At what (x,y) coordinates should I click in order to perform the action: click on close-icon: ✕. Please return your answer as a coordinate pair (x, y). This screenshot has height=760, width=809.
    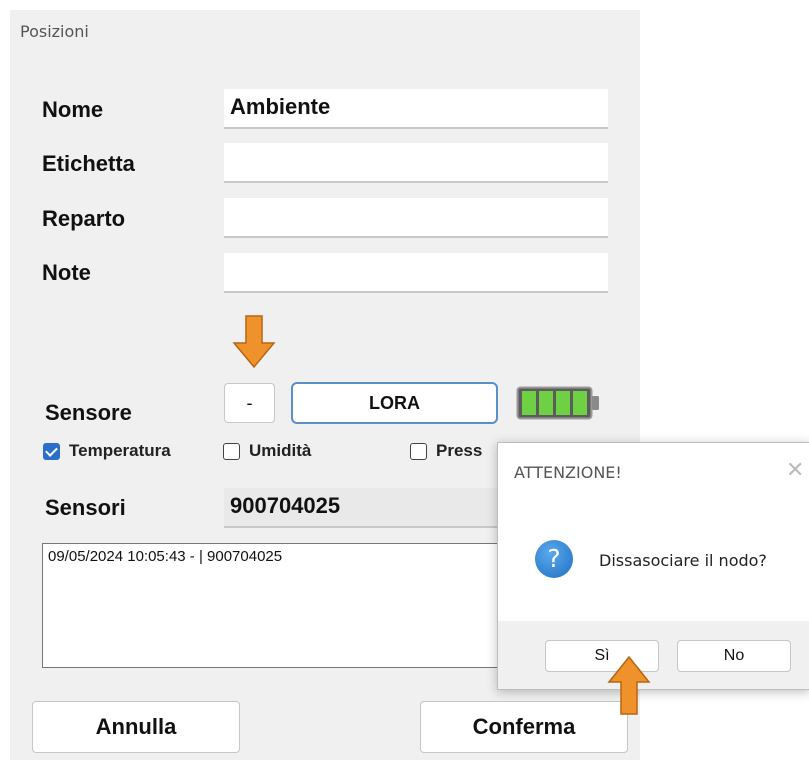
    Looking at the image, I should click on (795, 470).